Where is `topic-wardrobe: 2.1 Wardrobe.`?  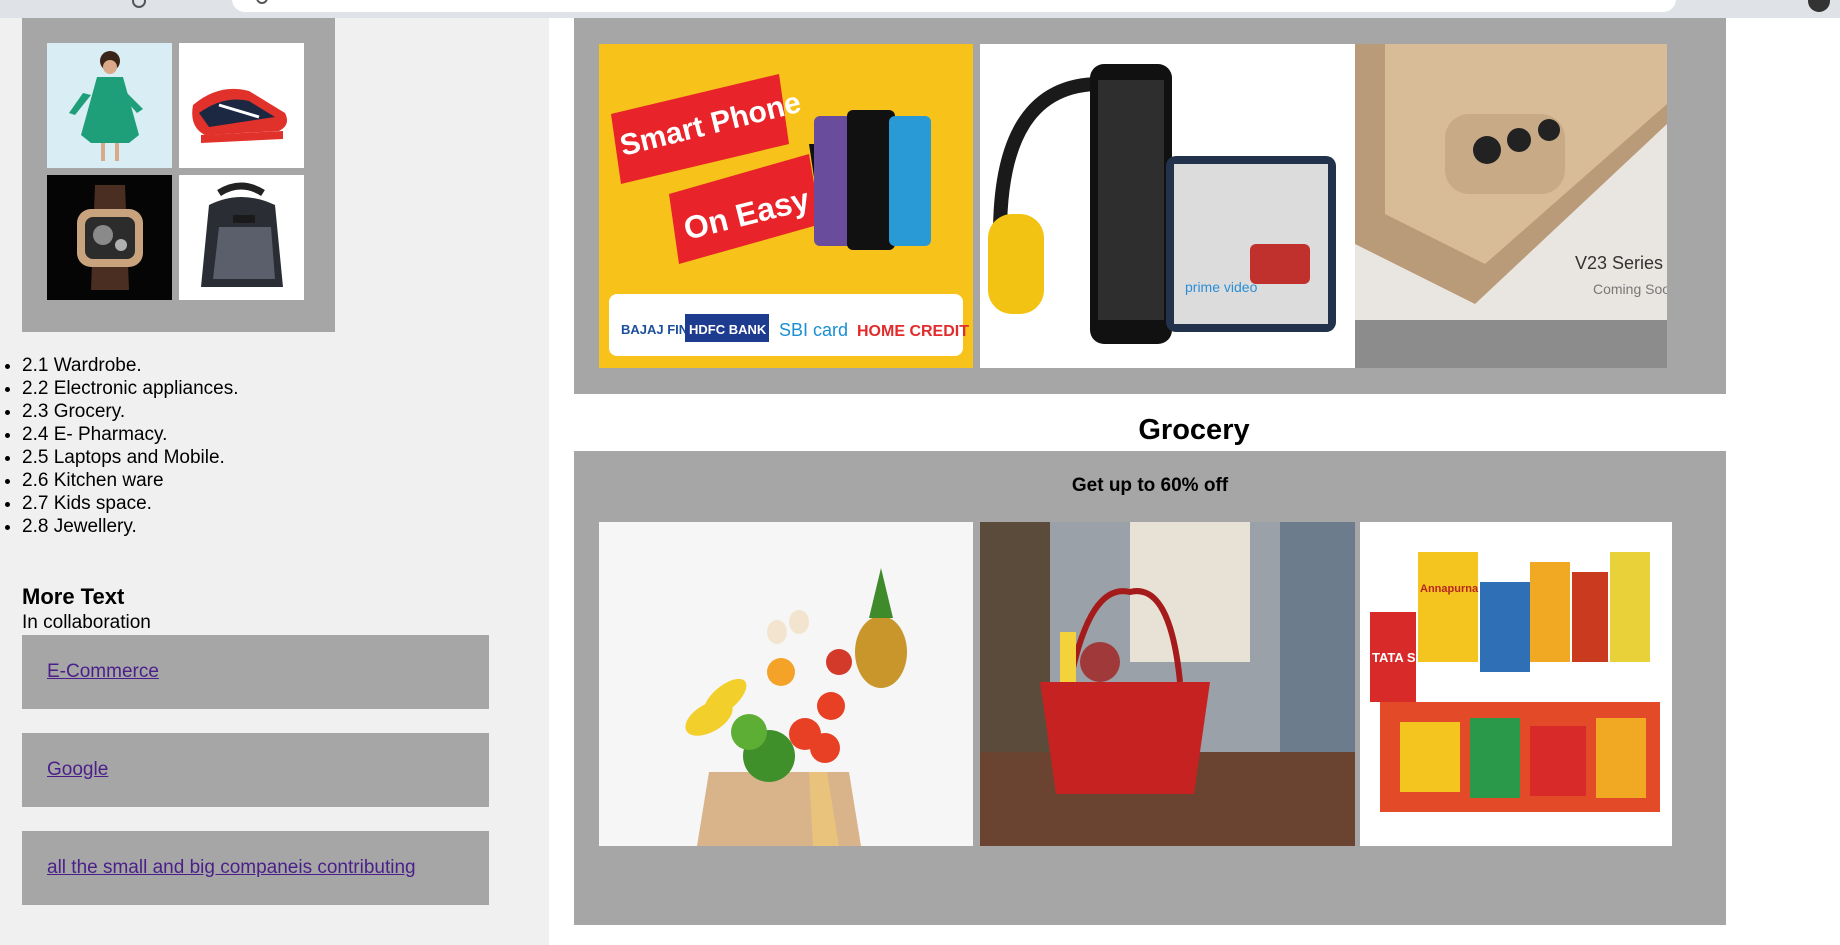 topic-wardrobe: 2.1 Wardrobe. is located at coordinates (130, 365).